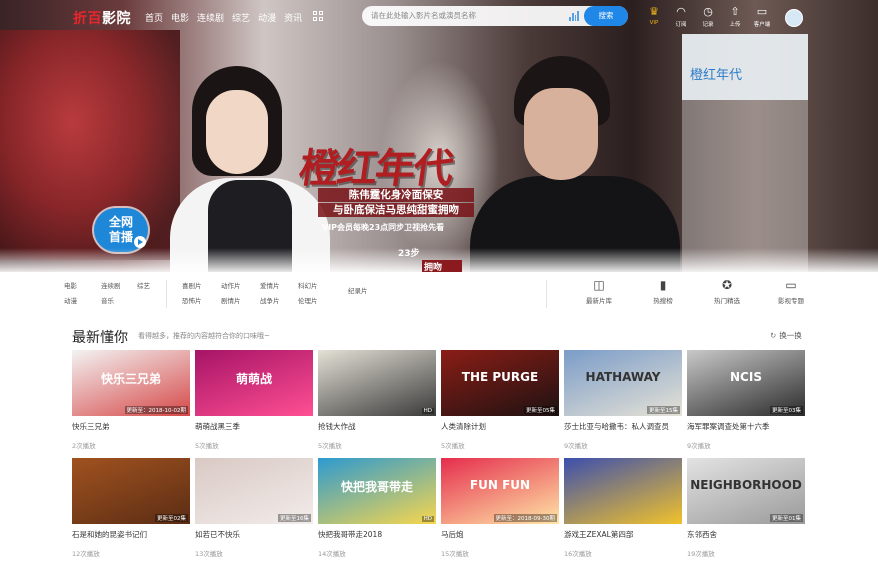  What do you see at coordinates (786, 518) in the screenshot?
I see `update-badge: 更新至01集` at bounding box center [786, 518].